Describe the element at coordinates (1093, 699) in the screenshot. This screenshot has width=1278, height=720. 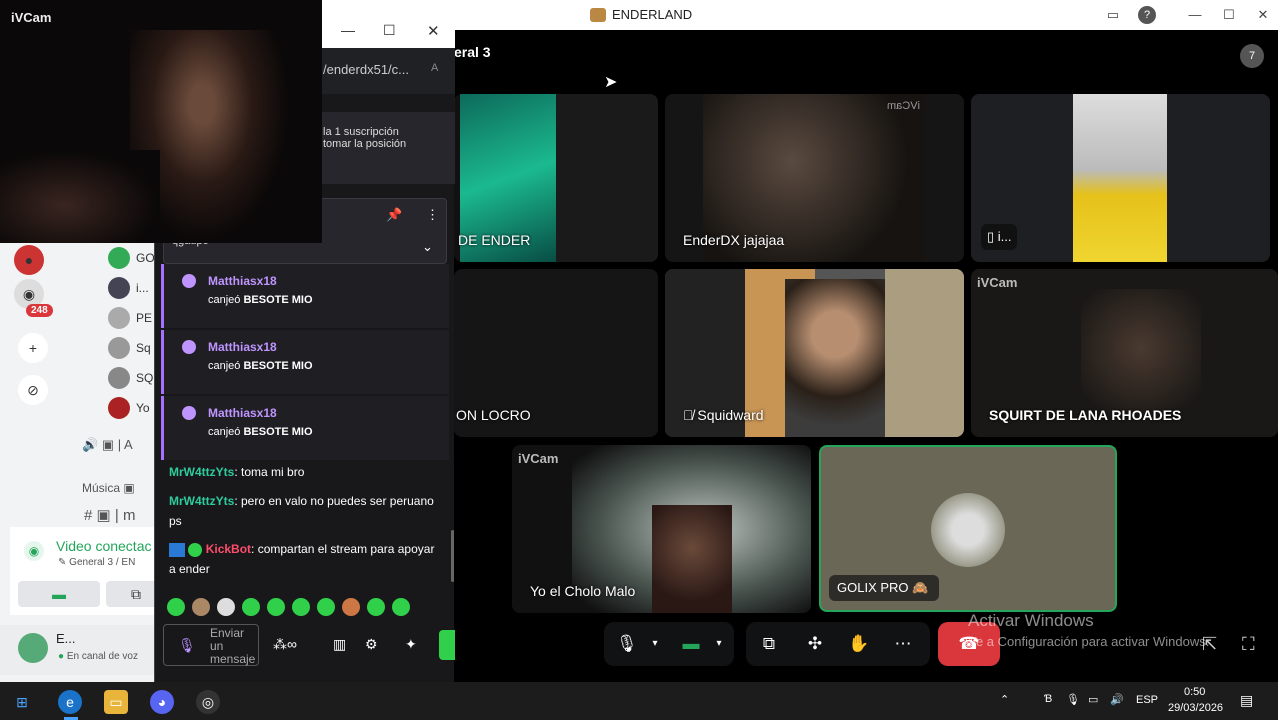
I see `network-icon: ▭` at that location.